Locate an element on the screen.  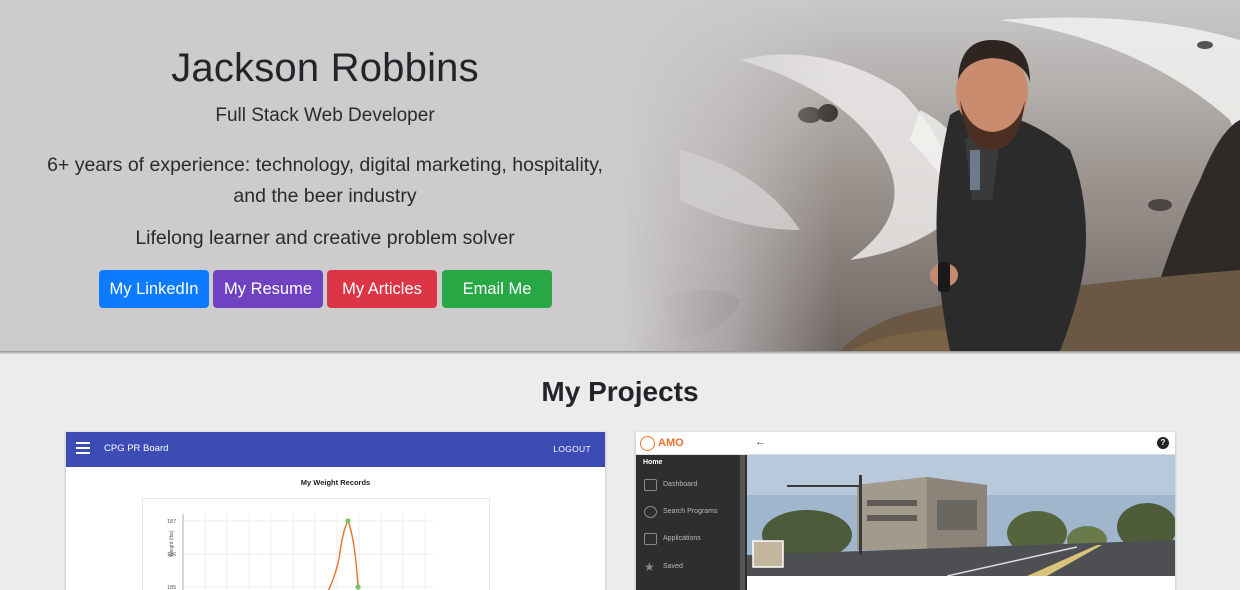
app-bar: CPG PR Board LOGOUT is located at coordinates (335, 449).